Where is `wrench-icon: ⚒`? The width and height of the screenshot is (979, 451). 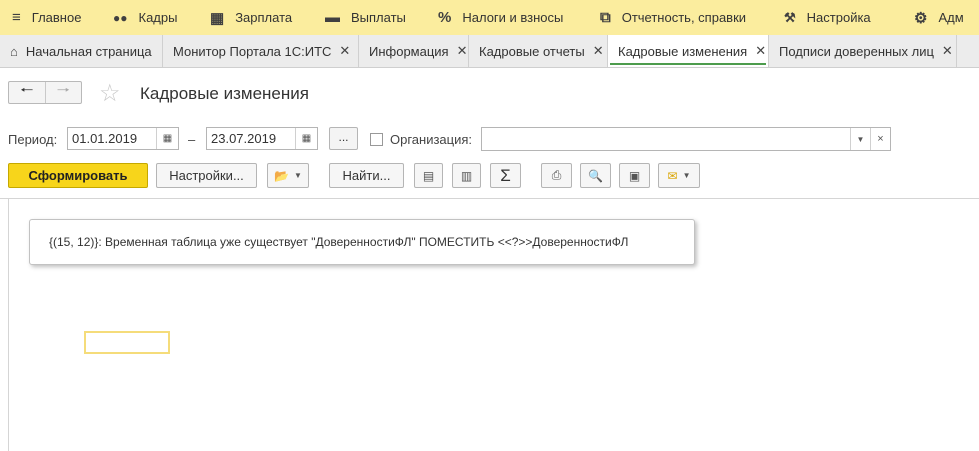
wrench-icon: ⚒ is located at coordinates (790, 17).